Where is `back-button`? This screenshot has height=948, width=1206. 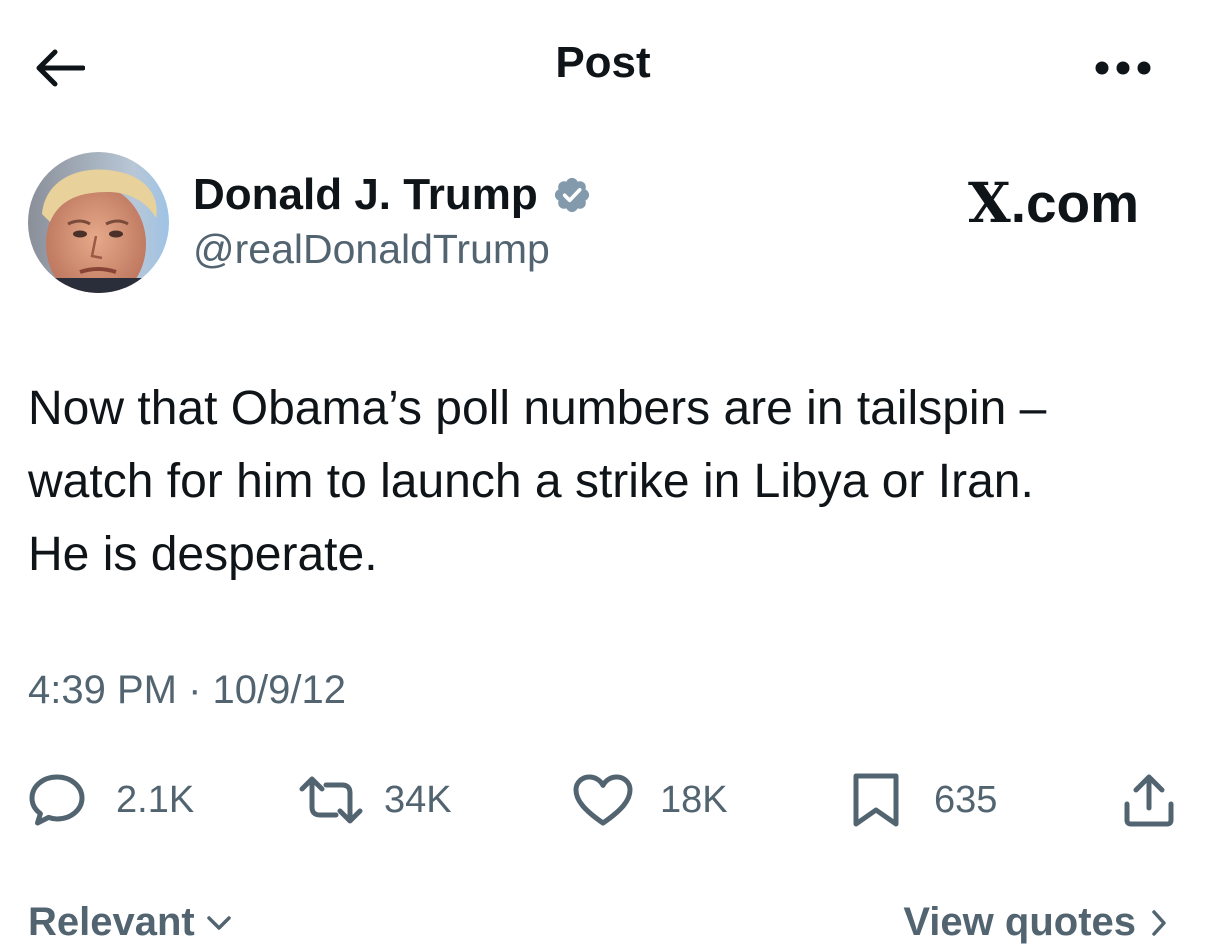 back-button is located at coordinates (59, 68).